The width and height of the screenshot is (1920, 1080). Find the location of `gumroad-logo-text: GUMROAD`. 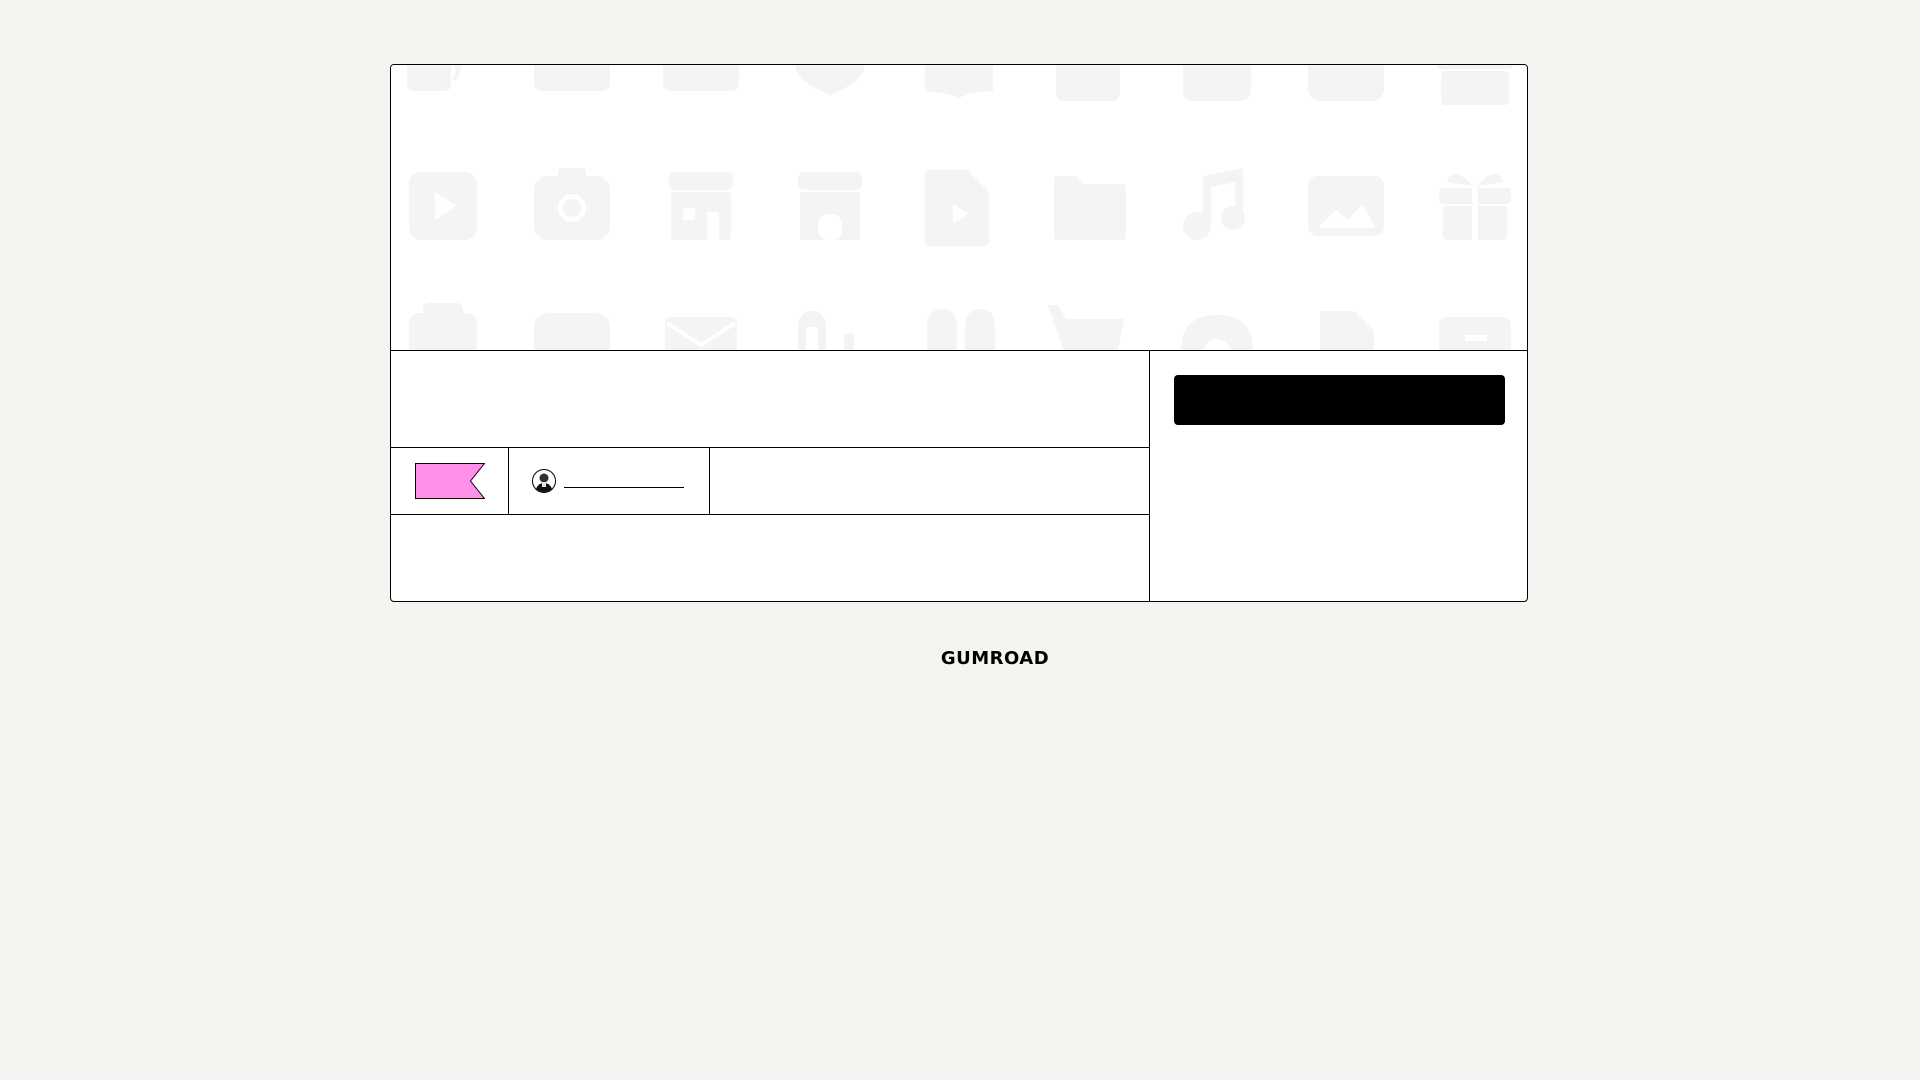

gumroad-logo-text: GUMROAD is located at coordinates (995, 658).